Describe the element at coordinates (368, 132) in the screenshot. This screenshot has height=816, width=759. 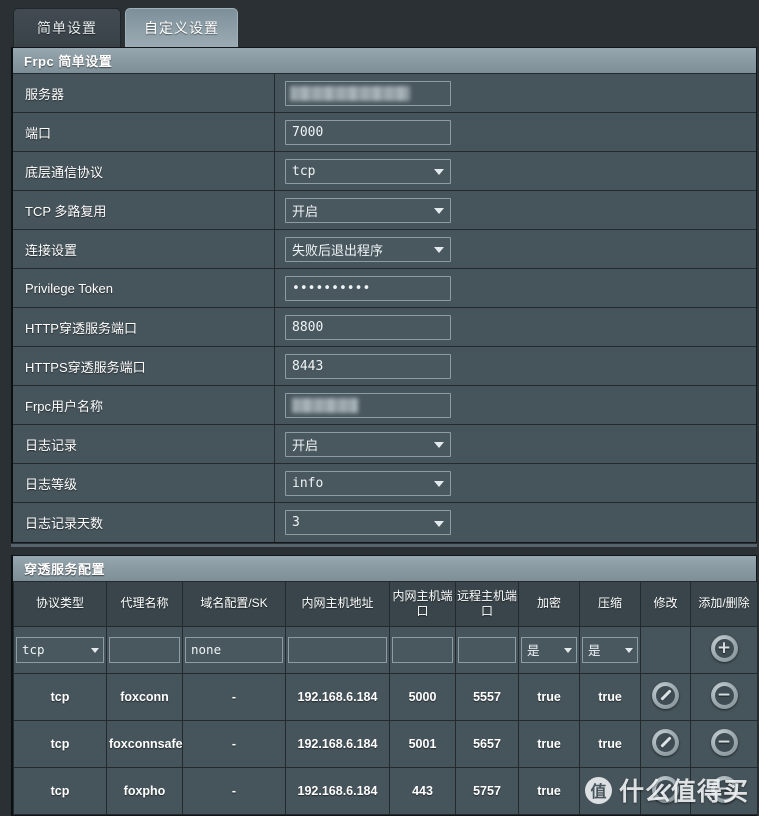
I see `port-input` at that location.